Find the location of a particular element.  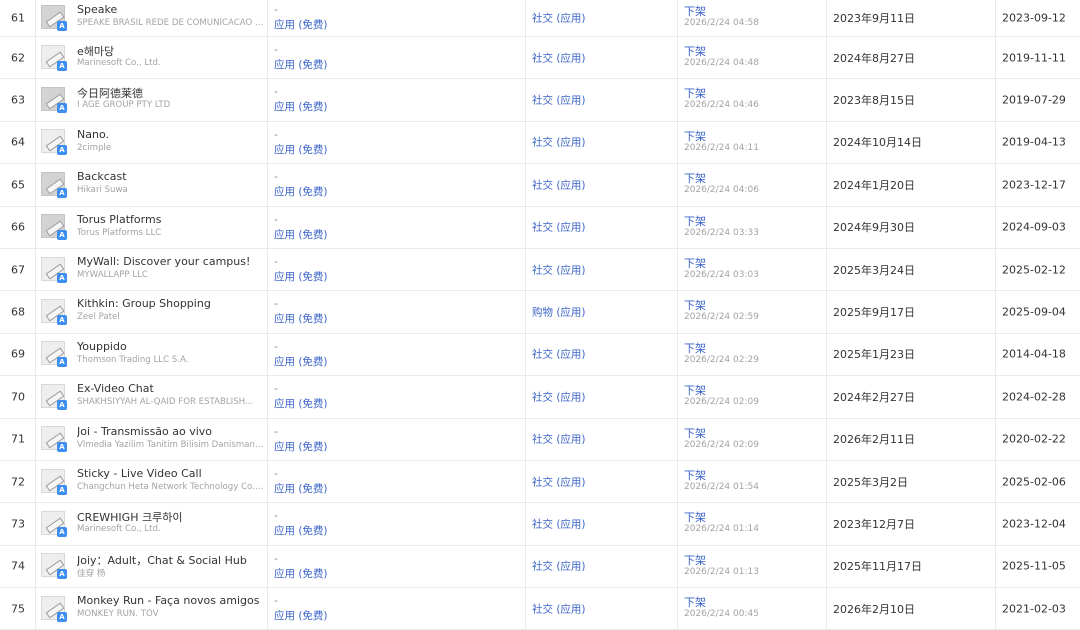

app-name-link: MyWall: Discover your campus! is located at coordinates (171, 261).